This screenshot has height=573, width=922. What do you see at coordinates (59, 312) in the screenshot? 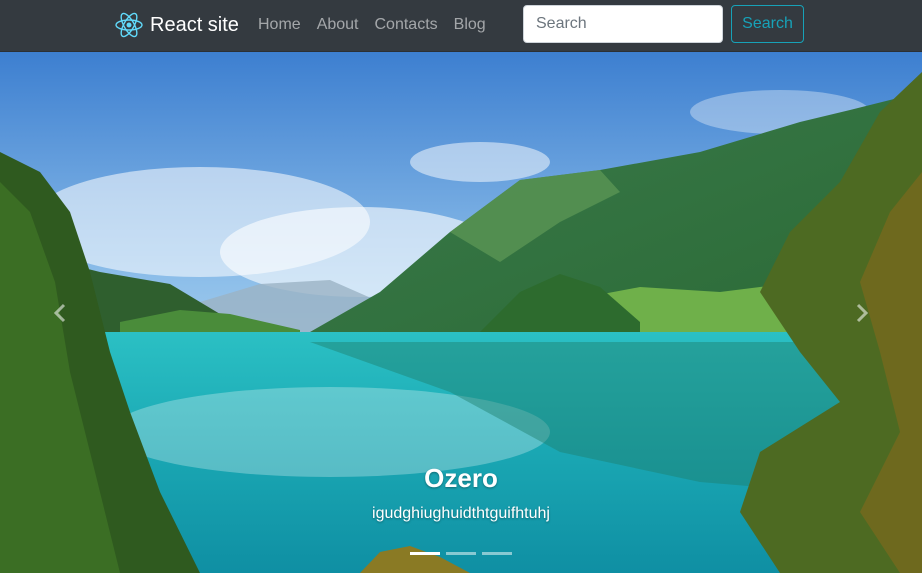
I see `chevron-left-icon` at bounding box center [59, 312].